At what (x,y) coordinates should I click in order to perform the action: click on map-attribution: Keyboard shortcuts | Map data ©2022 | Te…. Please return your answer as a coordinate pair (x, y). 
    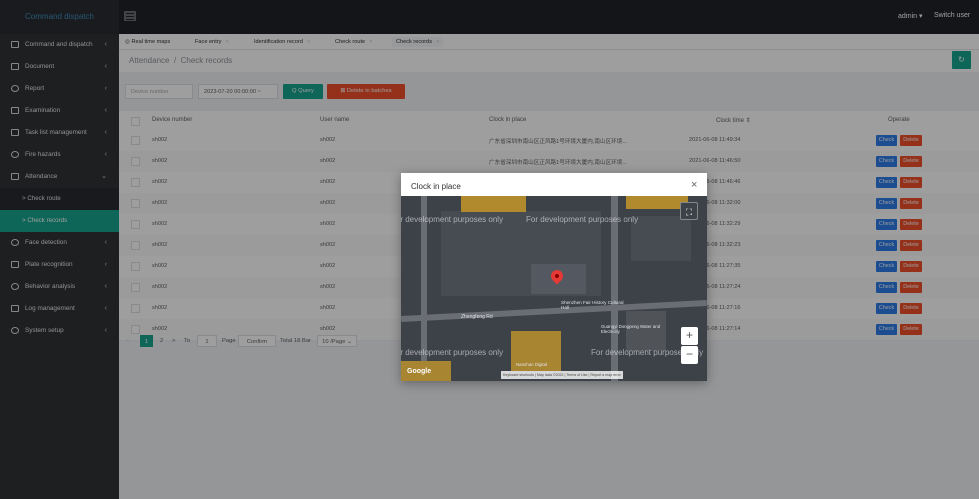
    Looking at the image, I should click on (562, 375).